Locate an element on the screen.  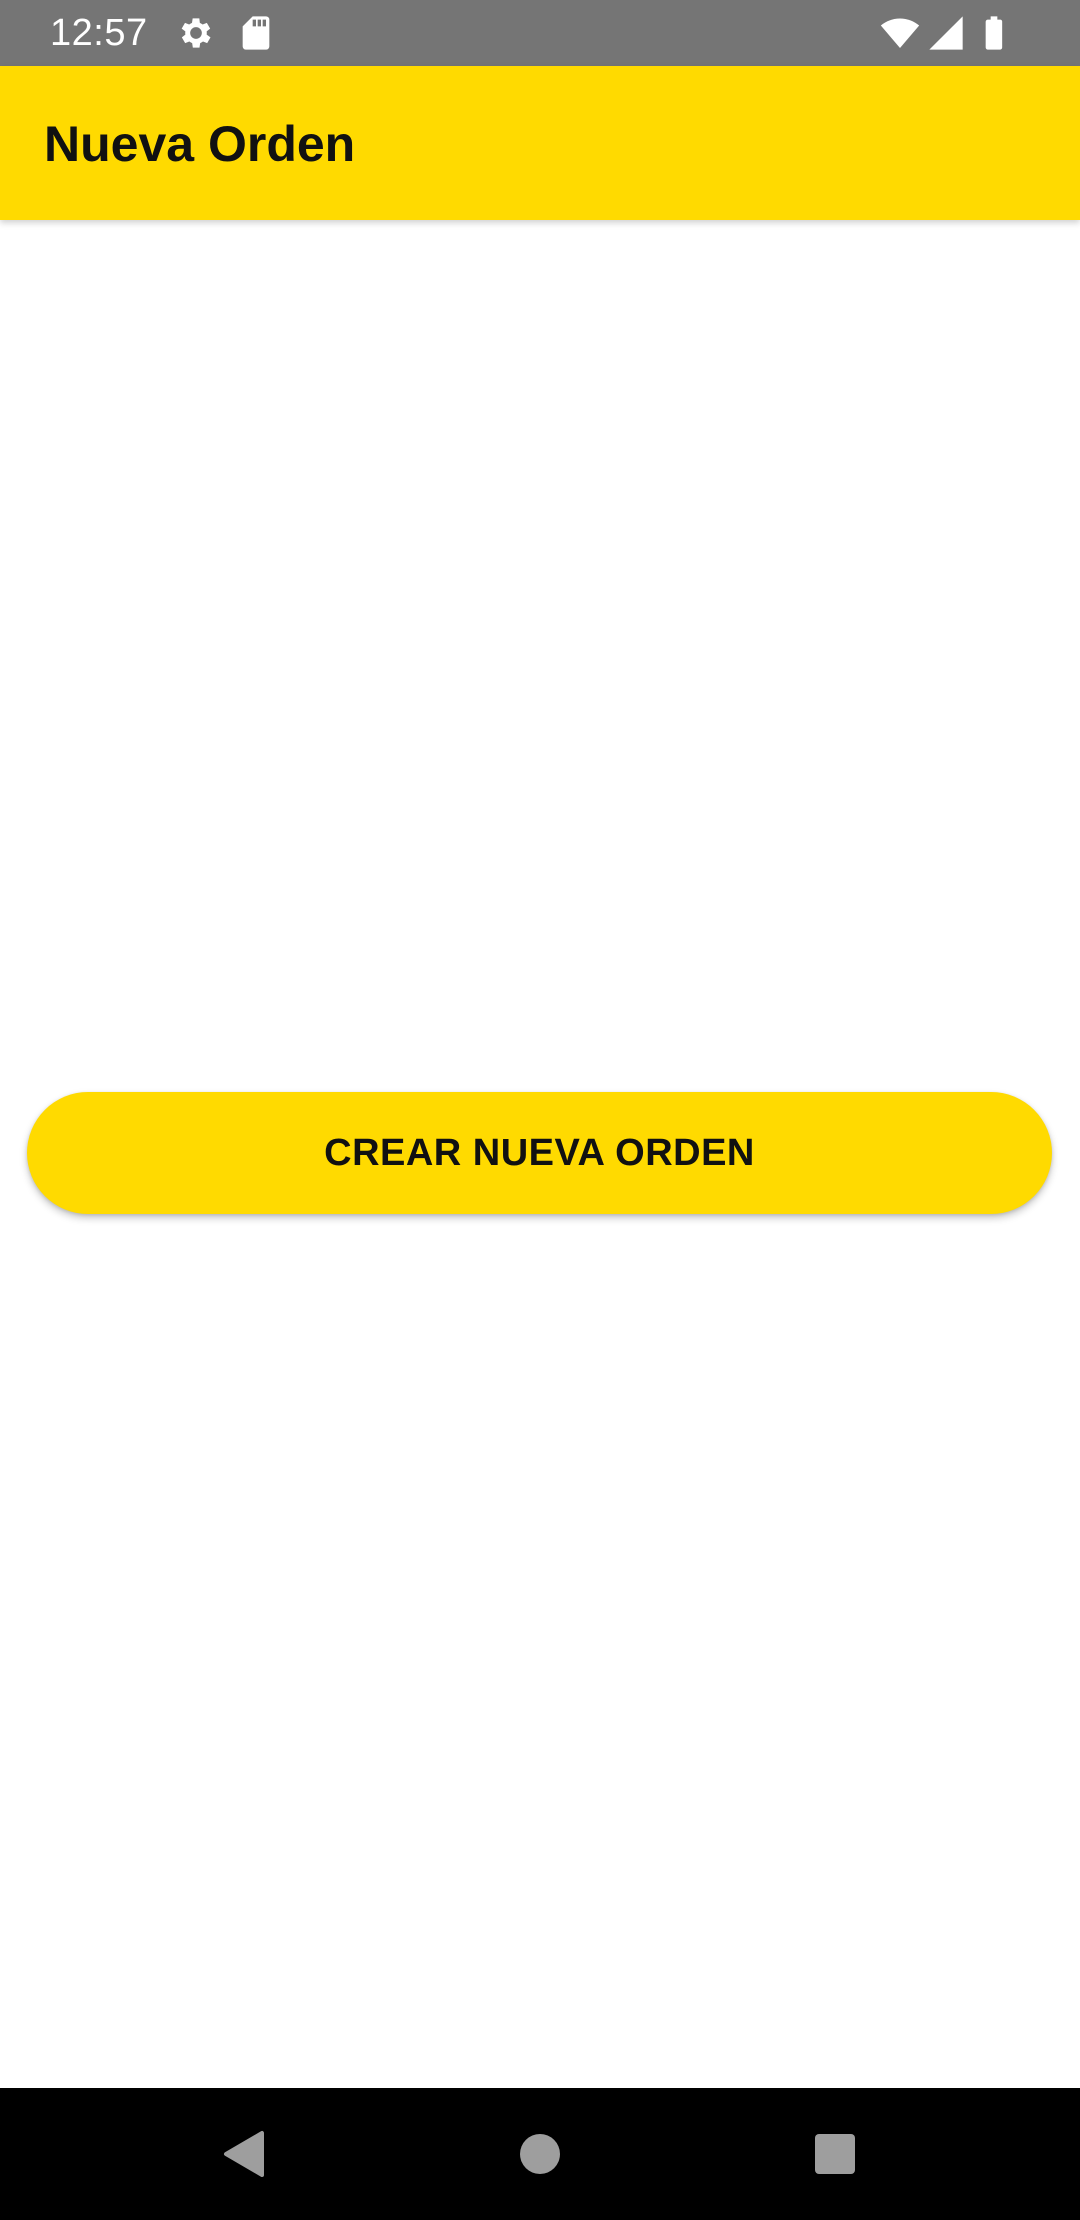
back-icon is located at coordinates (244, 2154).